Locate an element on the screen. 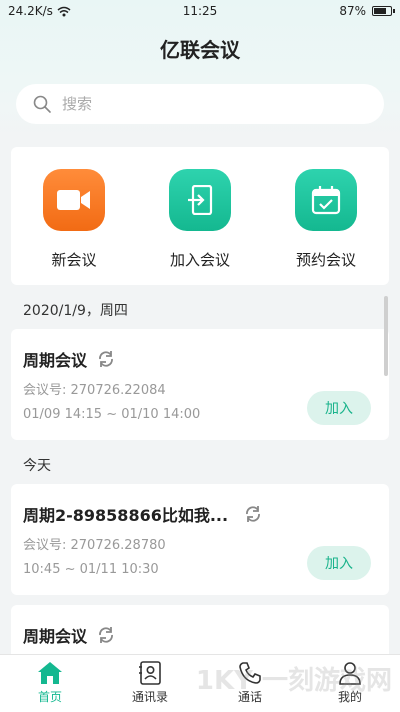 This screenshot has width=400, height=712. battery-percent: 87% is located at coordinates (352, 11).